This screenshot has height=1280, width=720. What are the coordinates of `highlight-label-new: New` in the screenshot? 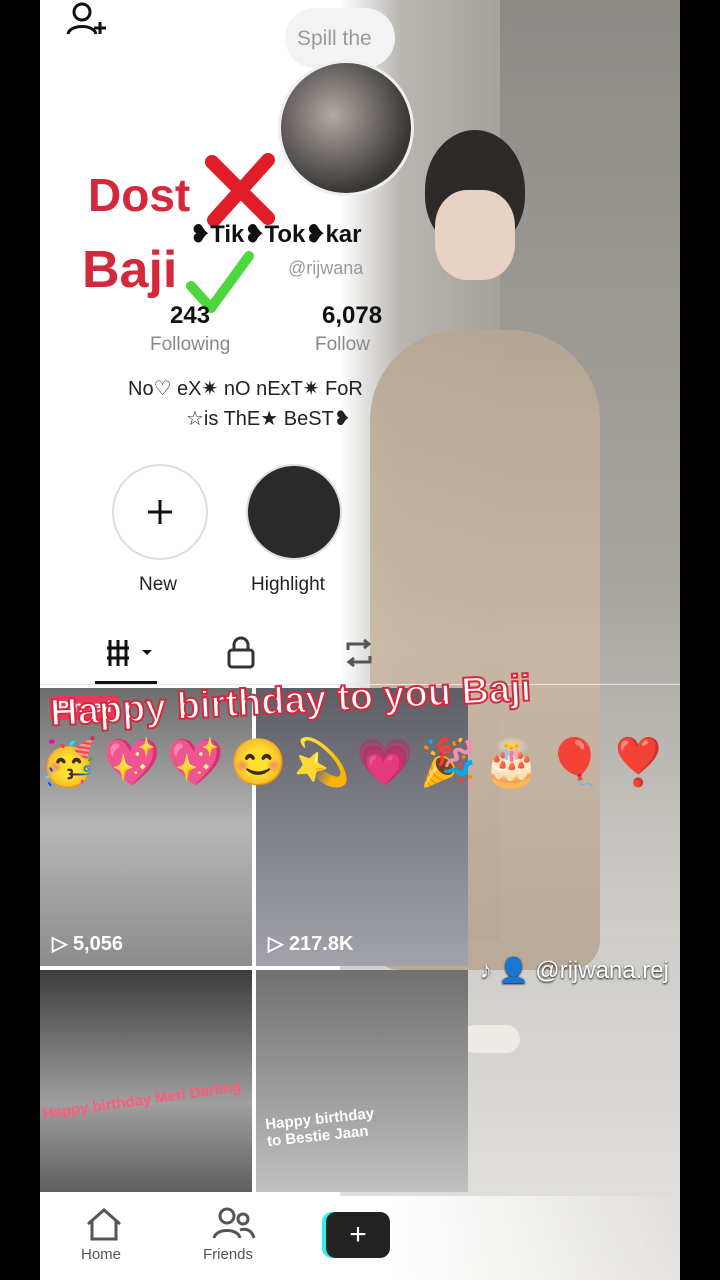 It's located at (158, 584).